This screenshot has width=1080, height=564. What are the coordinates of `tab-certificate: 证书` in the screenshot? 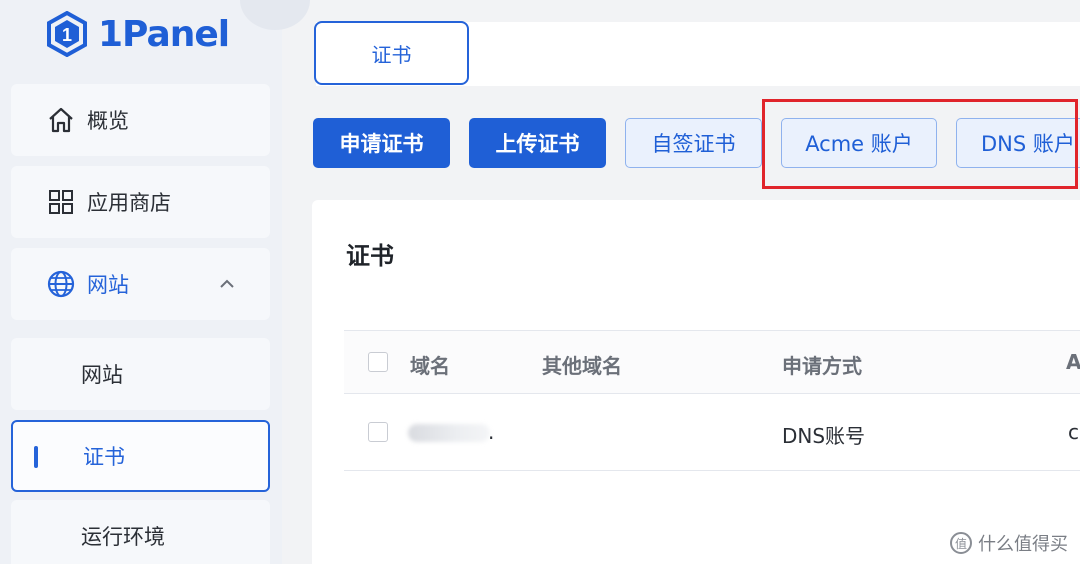 It's located at (391, 53).